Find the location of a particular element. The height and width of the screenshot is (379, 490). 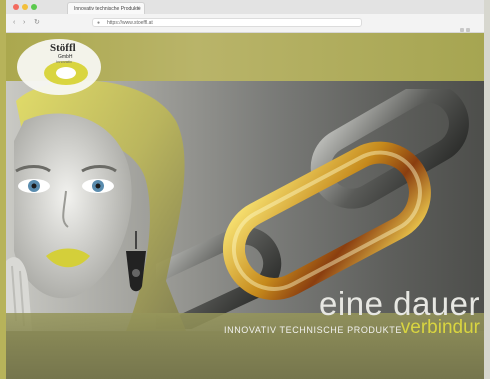

forward-icon: › is located at coordinates (24, 22).